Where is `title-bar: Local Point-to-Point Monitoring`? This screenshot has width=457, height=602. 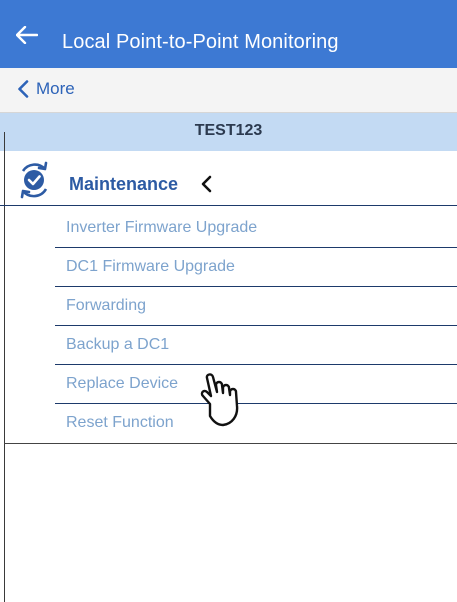
title-bar: Local Point-to-Point Monitoring is located at coordinates (228, 34).